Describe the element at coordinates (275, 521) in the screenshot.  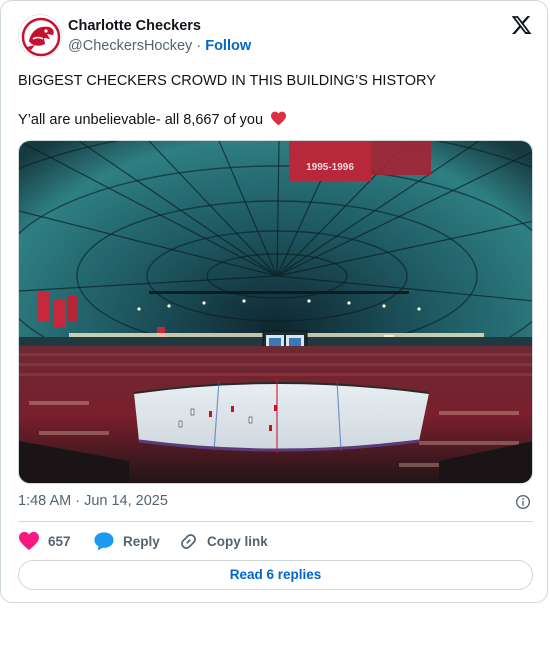
I see `divider` at that location.